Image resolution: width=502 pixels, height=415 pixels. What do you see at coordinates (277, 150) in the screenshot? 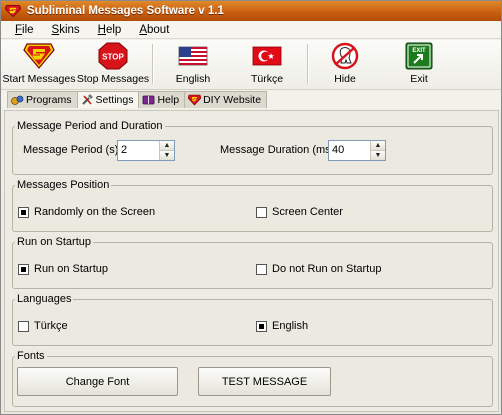
I see `message-duration-label: Message Duration (ms)` at bounding box center [277, 150].